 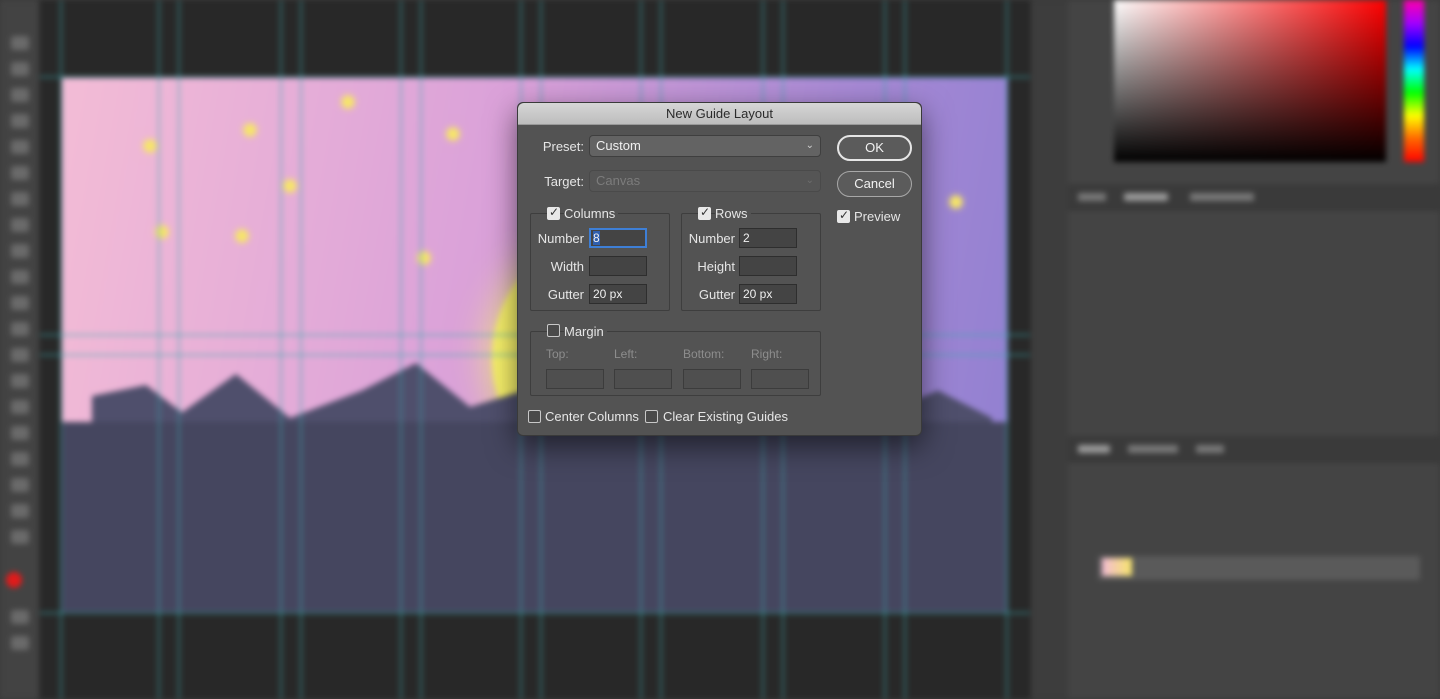 I want to click on margin-bottom-label: Bottom:, so click(x=704, y=354).